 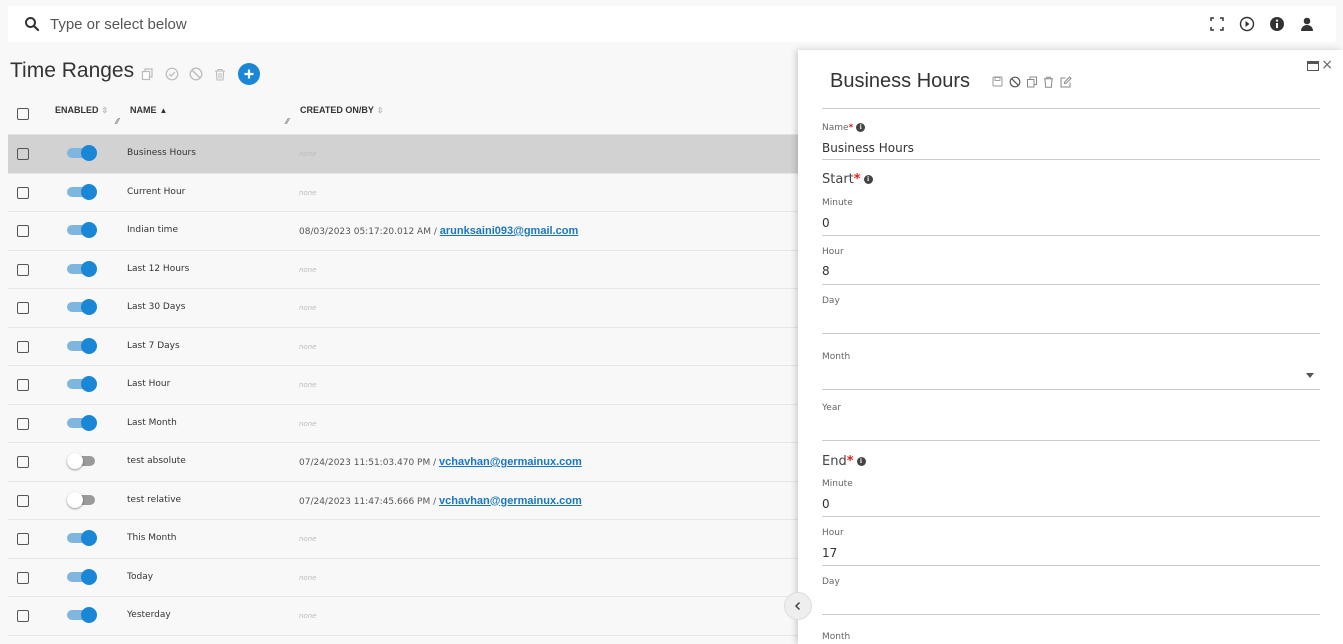 What do you see at coordinates (148, 110) in the screenshot?
I see `column-header-name: NAME ▲` at bounding box center [148, 110].